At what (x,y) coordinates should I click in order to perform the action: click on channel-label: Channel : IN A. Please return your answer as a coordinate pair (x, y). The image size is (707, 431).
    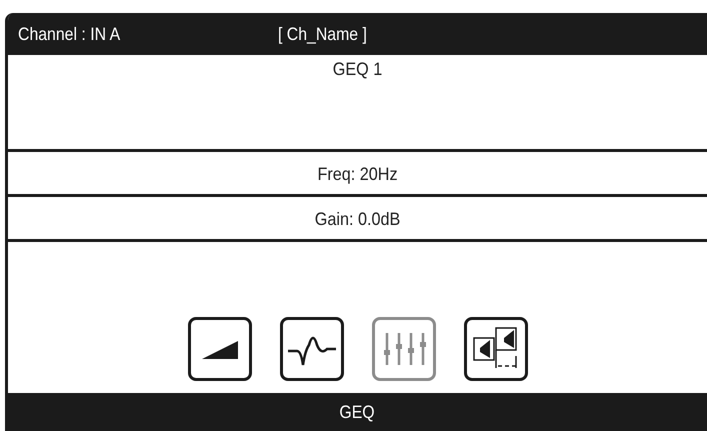
    Looking at the image, I should click on (70, 34).